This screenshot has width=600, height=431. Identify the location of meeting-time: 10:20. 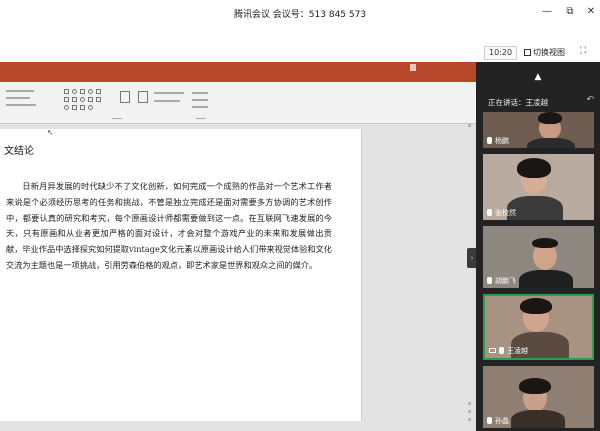
(501, 53).